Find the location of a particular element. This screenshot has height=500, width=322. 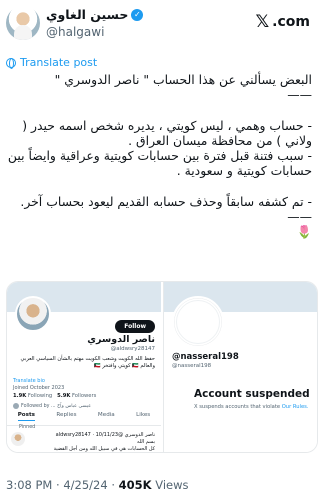

followed-by-text: Followed by ... عيسى عباس وآخ is located at coordinates (56, 406).